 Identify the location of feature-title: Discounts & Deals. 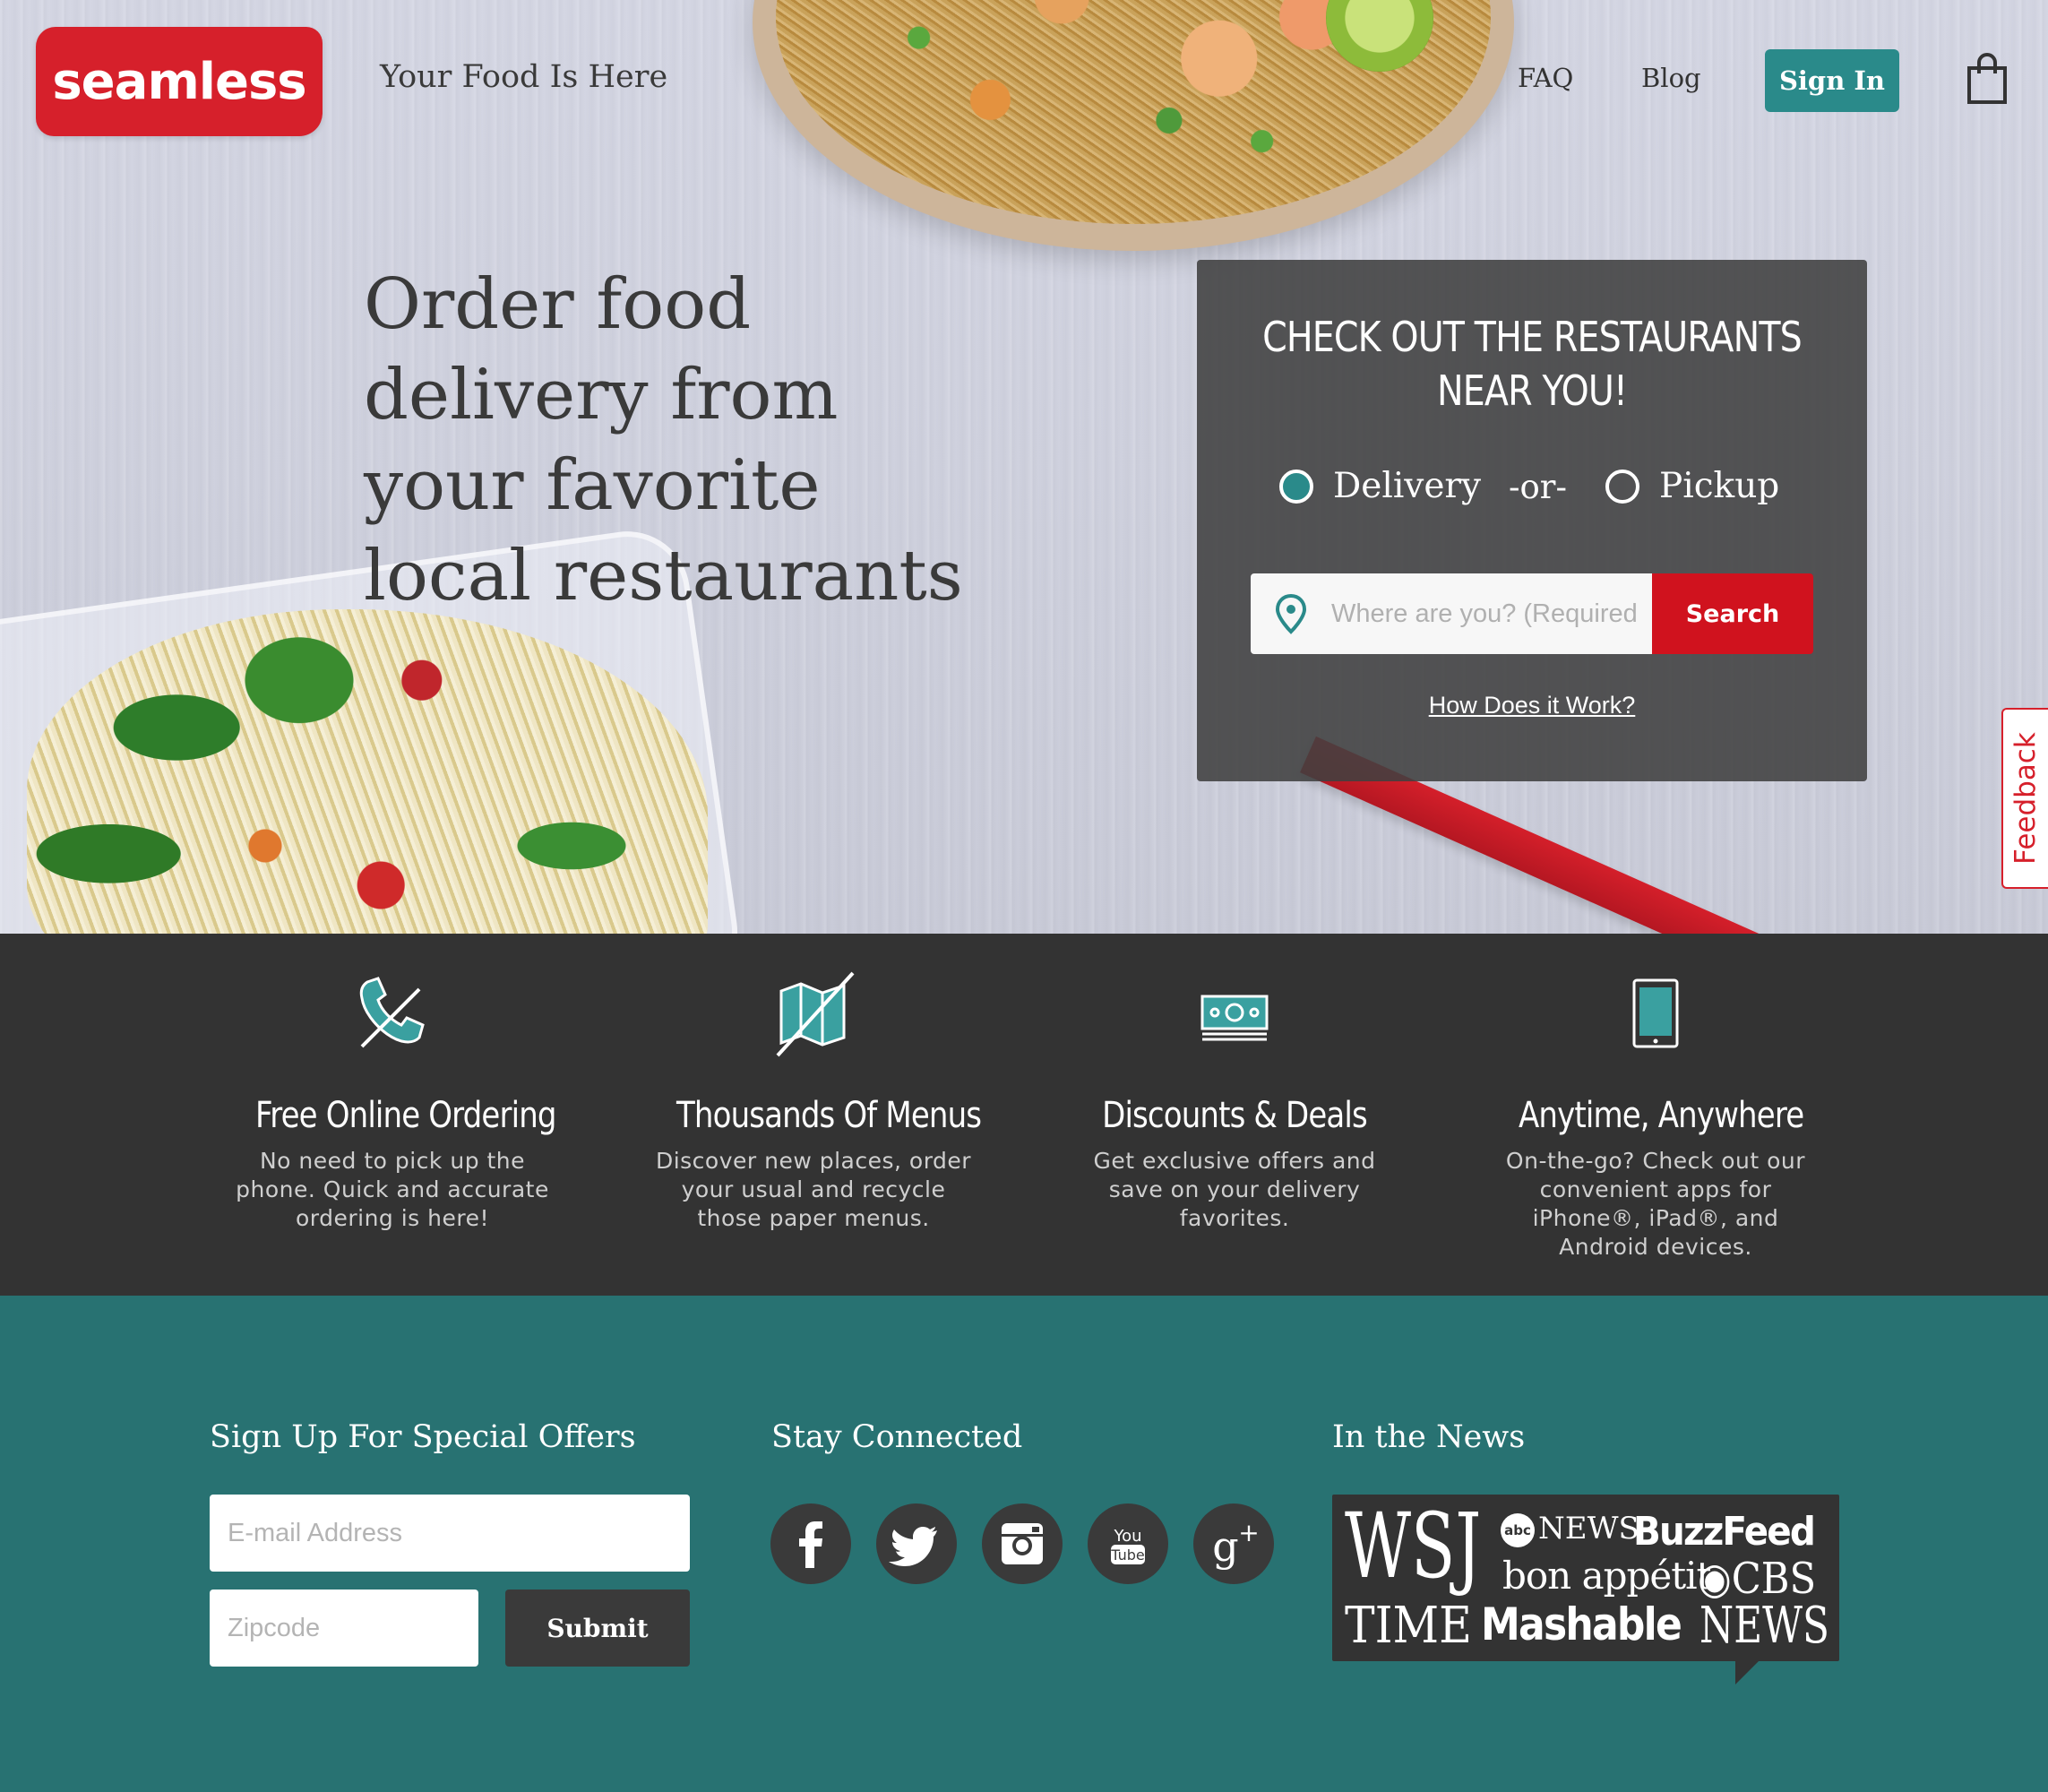
(1235, 1115).